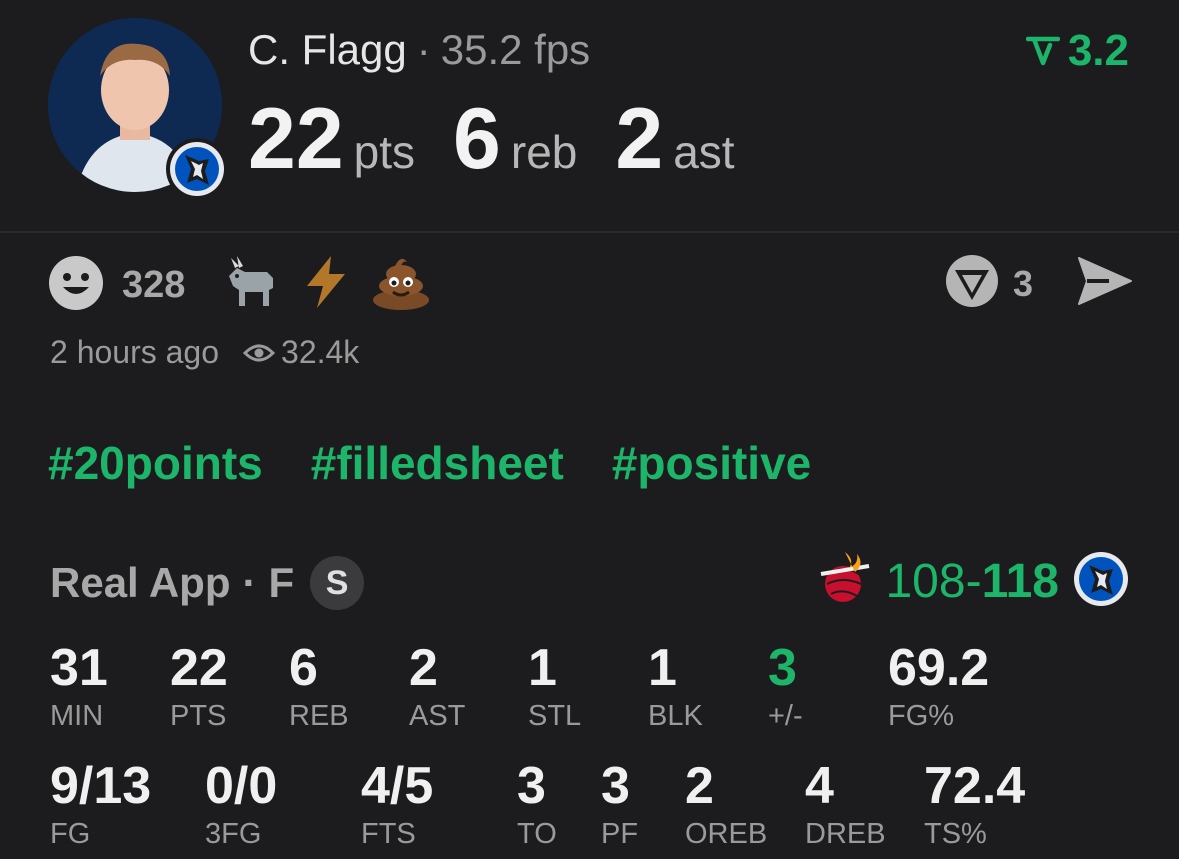 The width and height of the screenshot is (1179, 859). Describe the element at coordinates (955, 834) in the screenshot. I see `stat-label: TS%` at that location.